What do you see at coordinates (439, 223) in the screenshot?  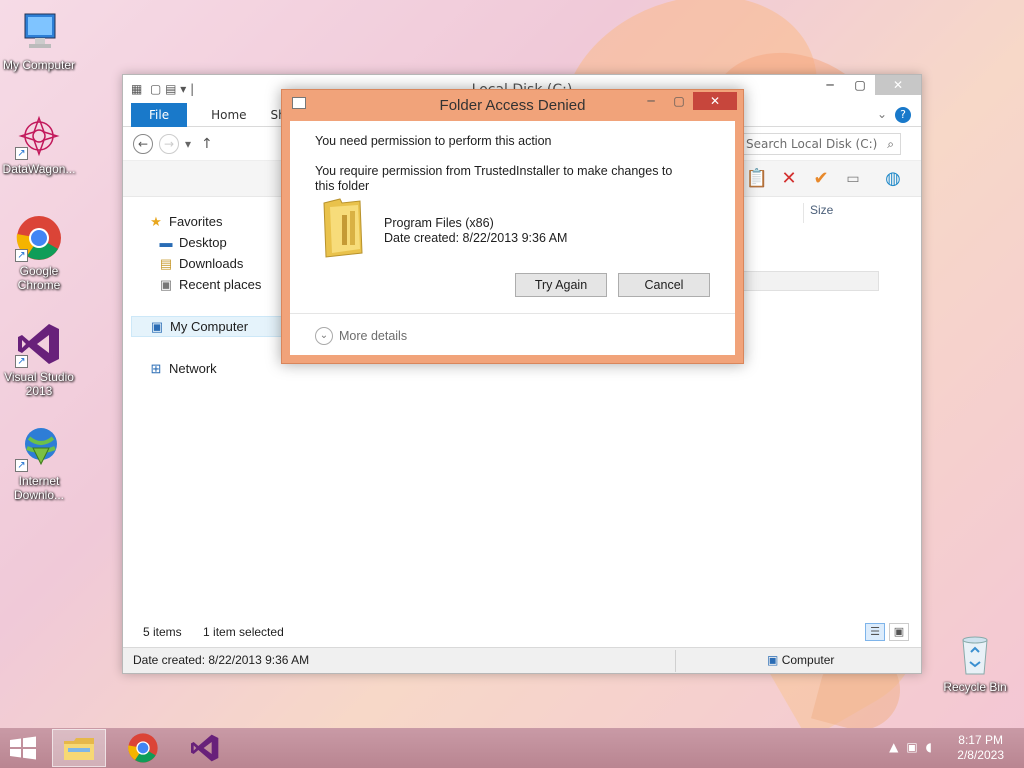 I see `folder-name: Program Files (x86)` at bounding box center [439, 223].